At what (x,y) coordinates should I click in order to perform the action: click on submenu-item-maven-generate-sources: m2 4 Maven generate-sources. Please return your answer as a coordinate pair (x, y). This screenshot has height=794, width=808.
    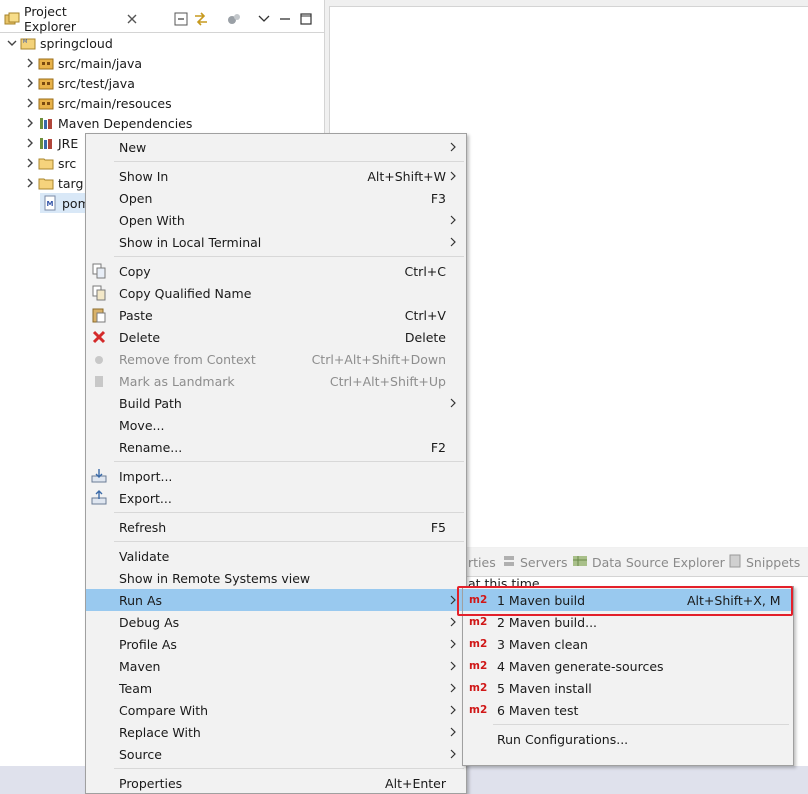
    Looking at the image, I should click on (628, 666).